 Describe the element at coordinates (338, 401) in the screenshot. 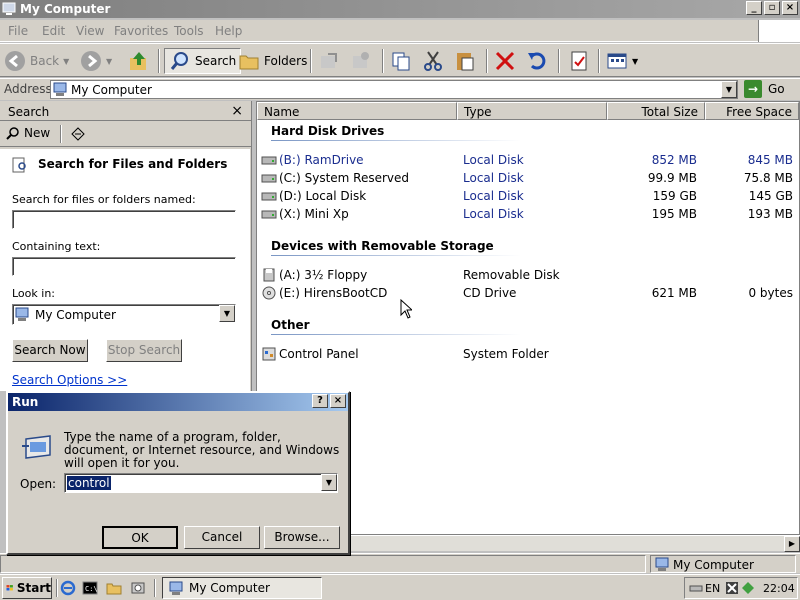

I see `run-close-button: ×` at that location.